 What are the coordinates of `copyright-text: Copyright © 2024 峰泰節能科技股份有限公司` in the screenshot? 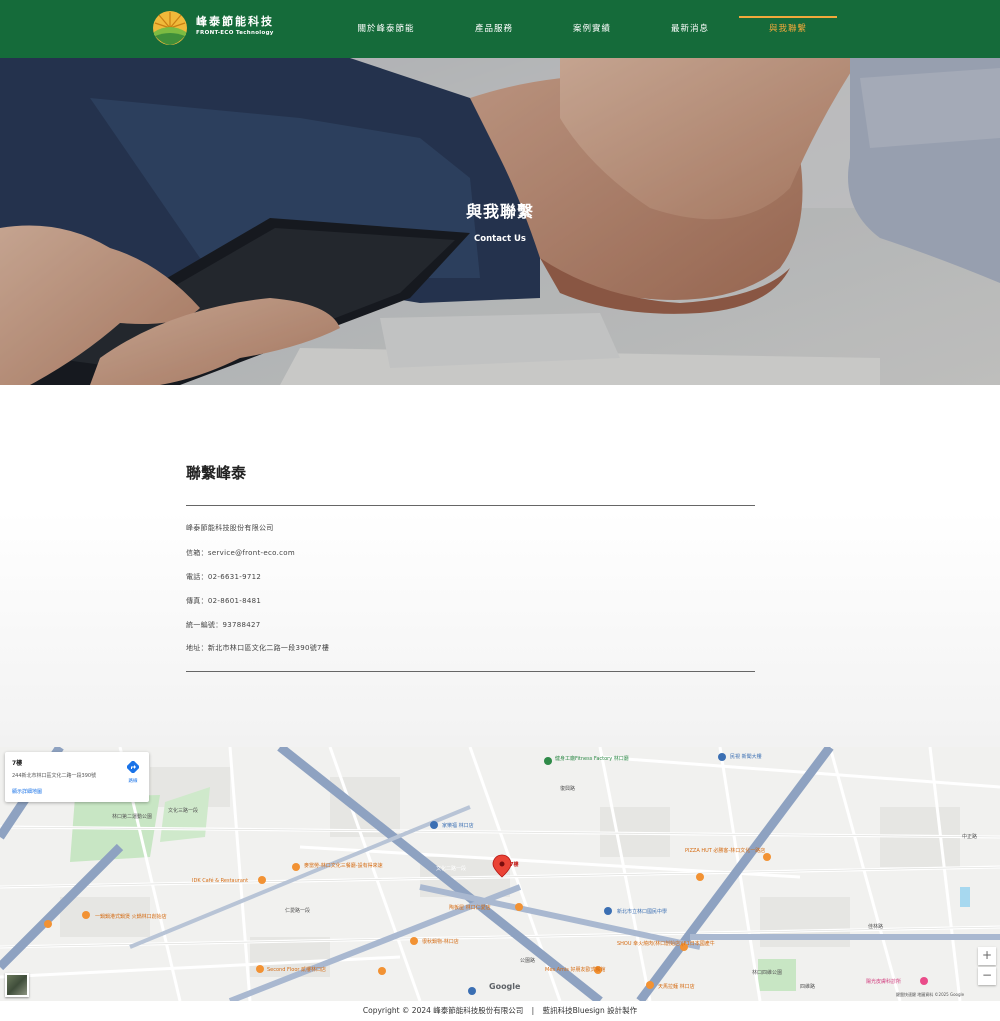 It's located at (443, 1010).